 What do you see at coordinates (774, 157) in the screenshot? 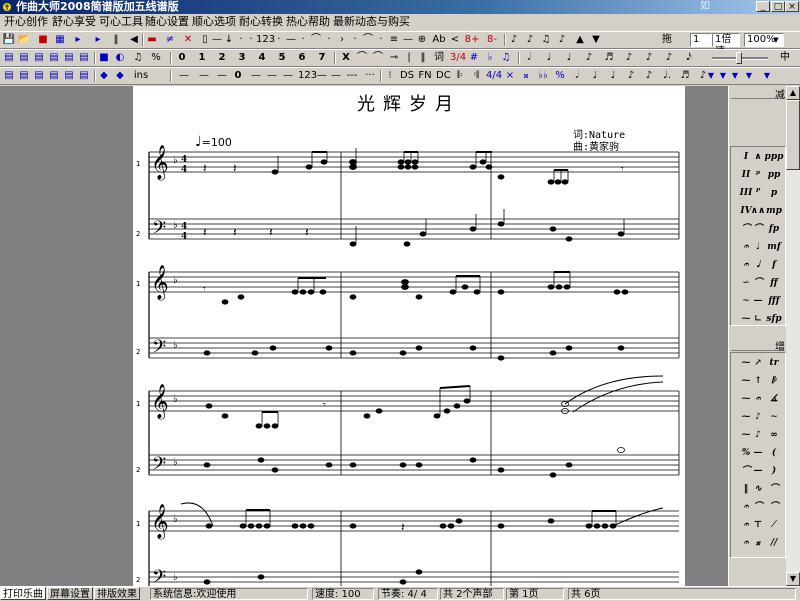
I see `palette-ppp: ppp` at bounding box center [774, 157].